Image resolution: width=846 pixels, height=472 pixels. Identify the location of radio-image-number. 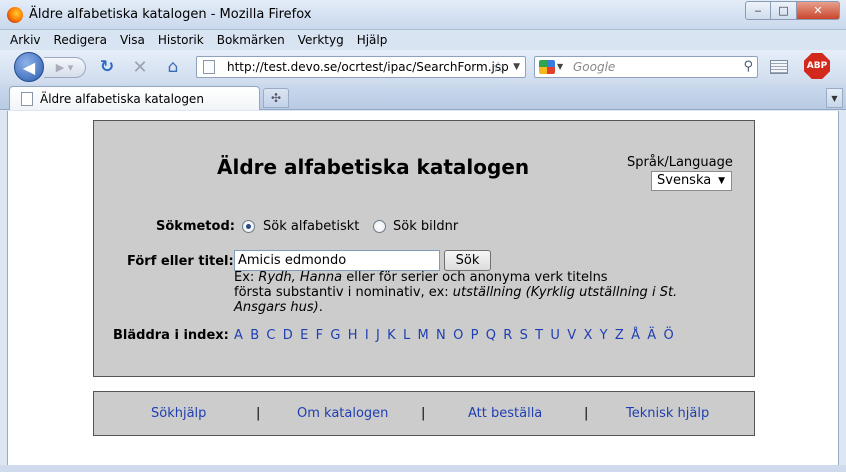
(379, 226).